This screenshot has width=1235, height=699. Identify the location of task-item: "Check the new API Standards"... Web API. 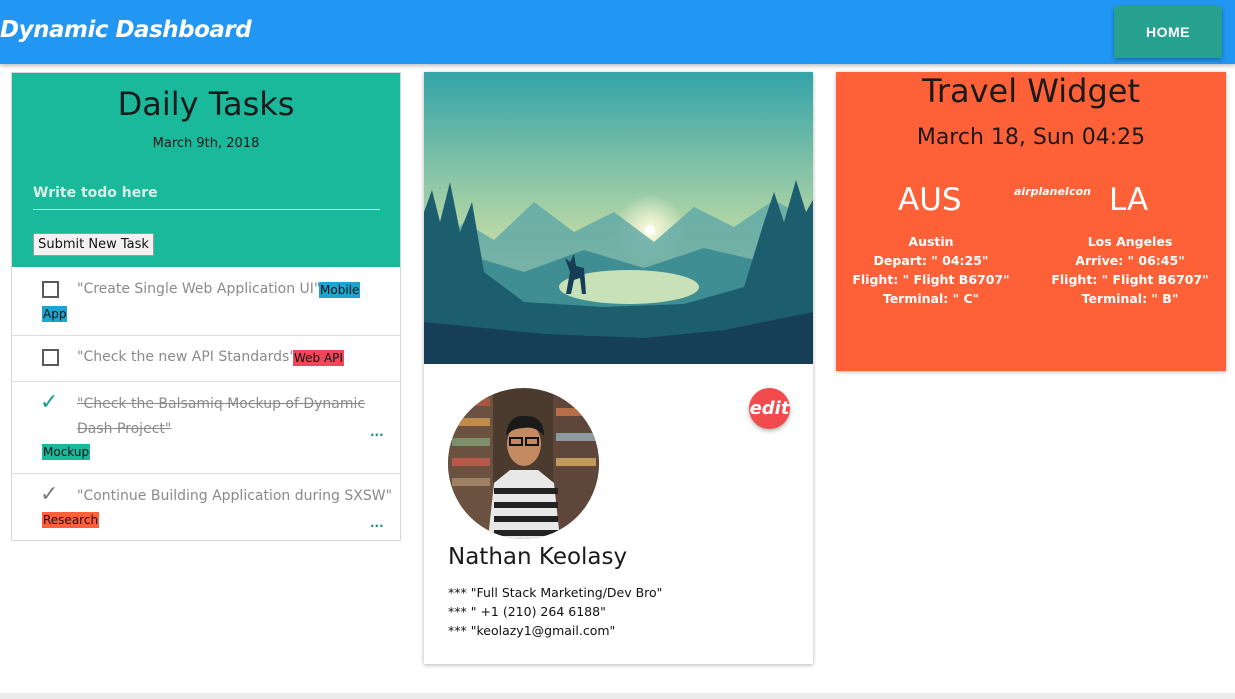
(206, 359).